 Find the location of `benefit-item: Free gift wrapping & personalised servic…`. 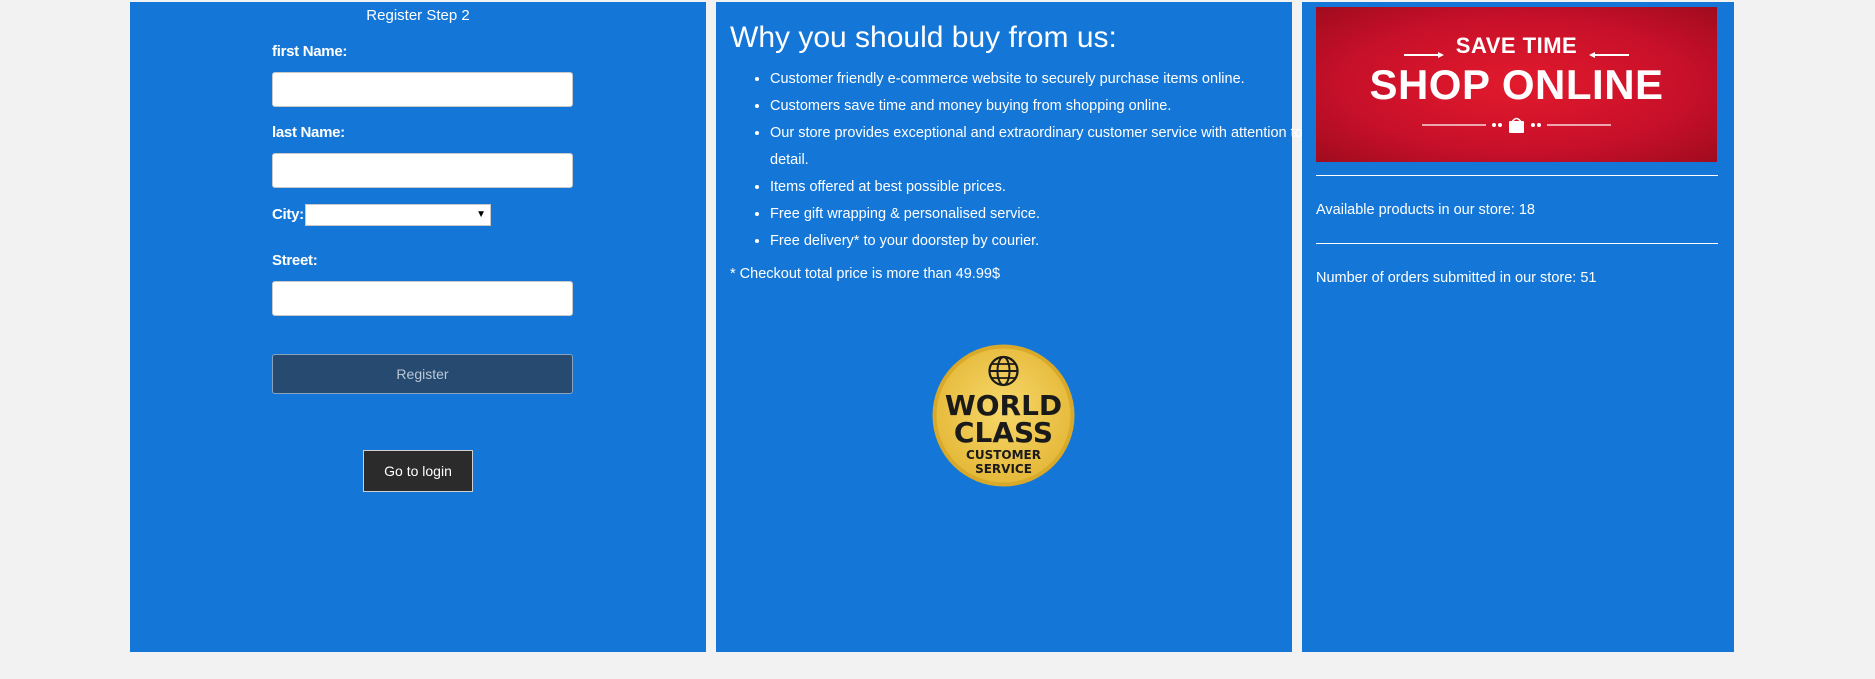

benefit-item: Free gift wrapping & personalised servic… is located at coordinates (1042, 214).